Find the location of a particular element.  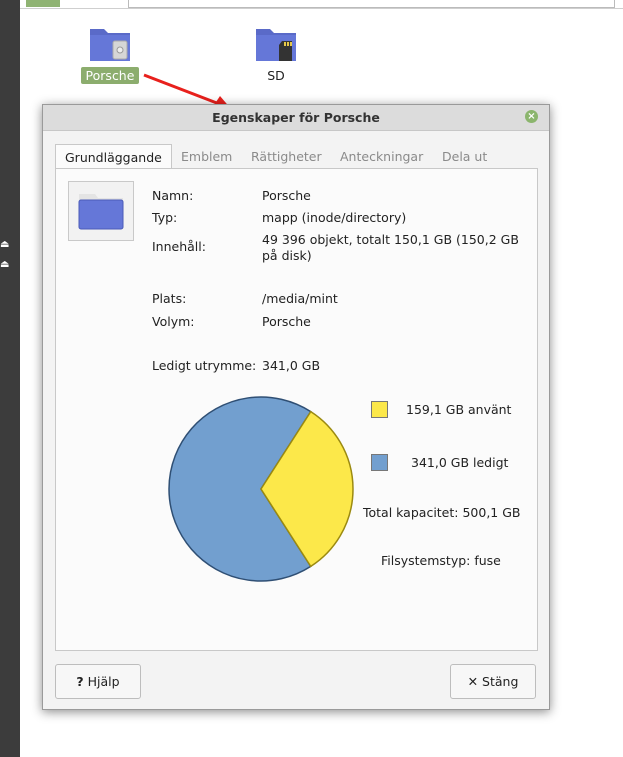

free-legend-label: 341,0 GB ledigt is located at coordinates (460, 462).